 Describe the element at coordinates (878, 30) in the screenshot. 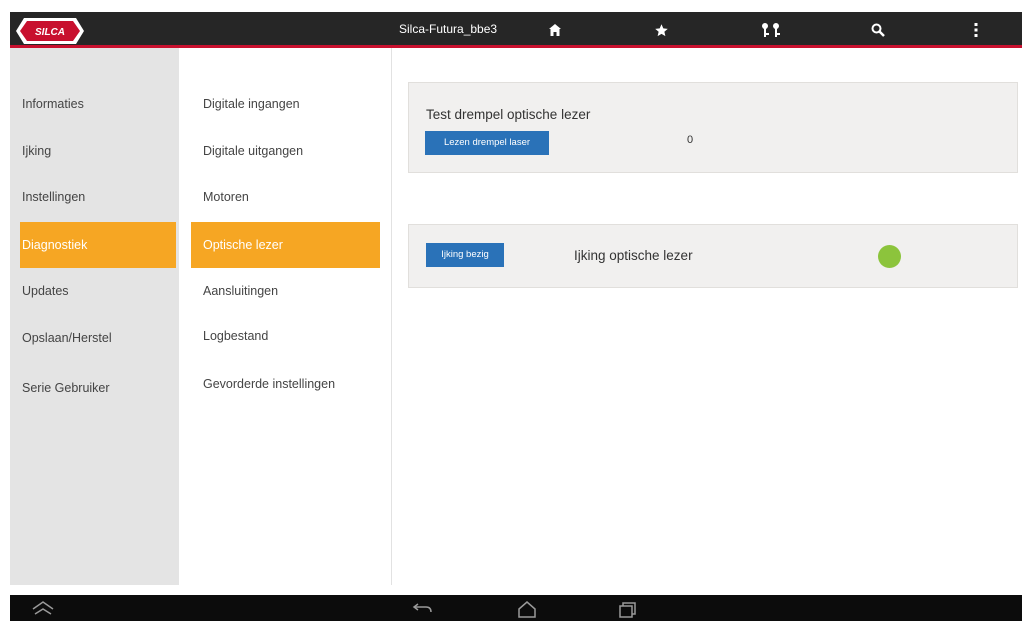

I see `search-icon` at that location.